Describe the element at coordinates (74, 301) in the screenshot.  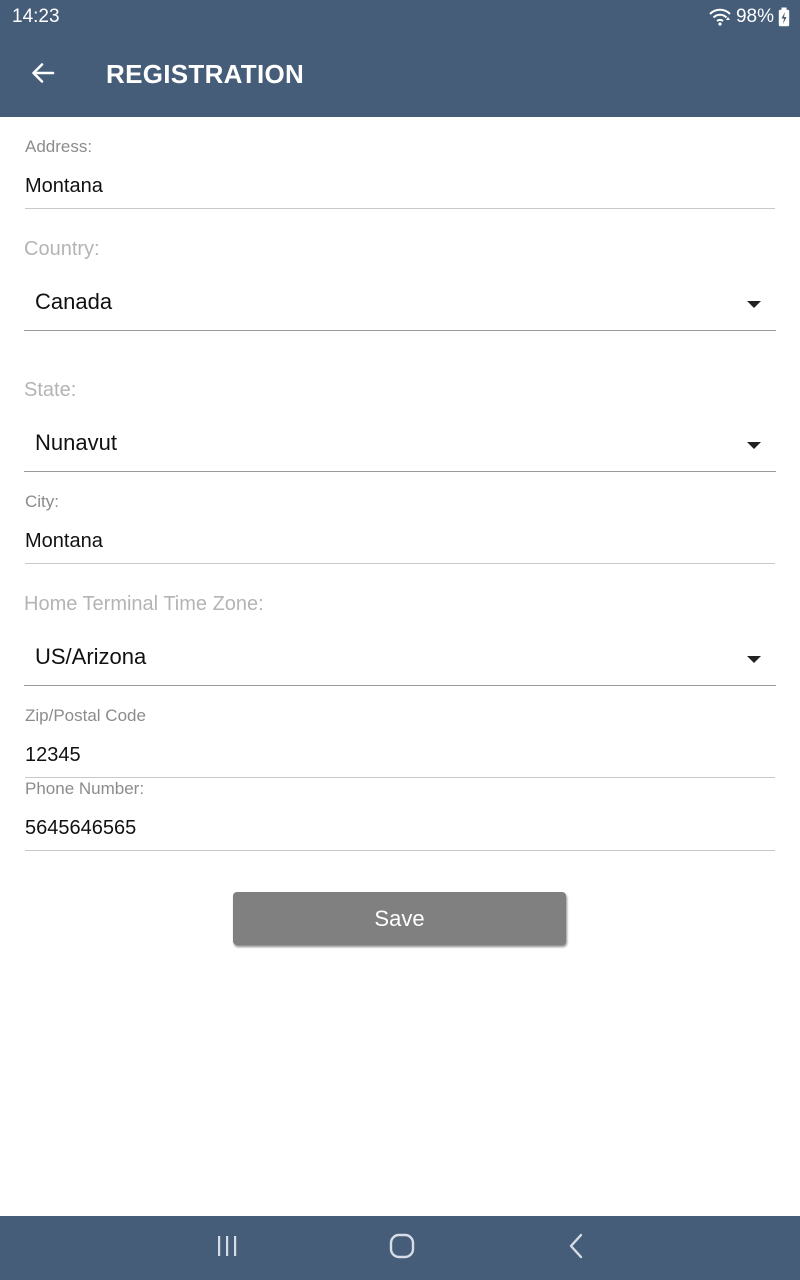
I see `country-selected-value: Canada` at that location.